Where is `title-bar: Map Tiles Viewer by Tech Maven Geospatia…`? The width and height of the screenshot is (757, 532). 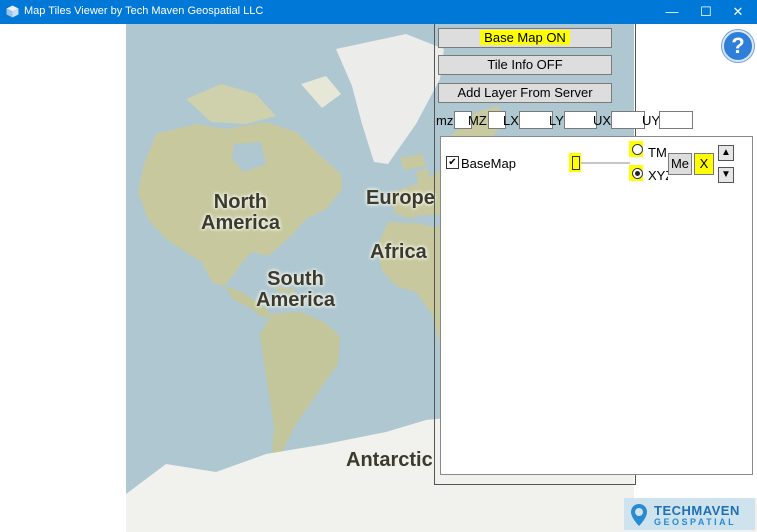 title-bar: Map Tiles Viewer by Tech Maven Geospatia… is located at coordinates (378, 12).